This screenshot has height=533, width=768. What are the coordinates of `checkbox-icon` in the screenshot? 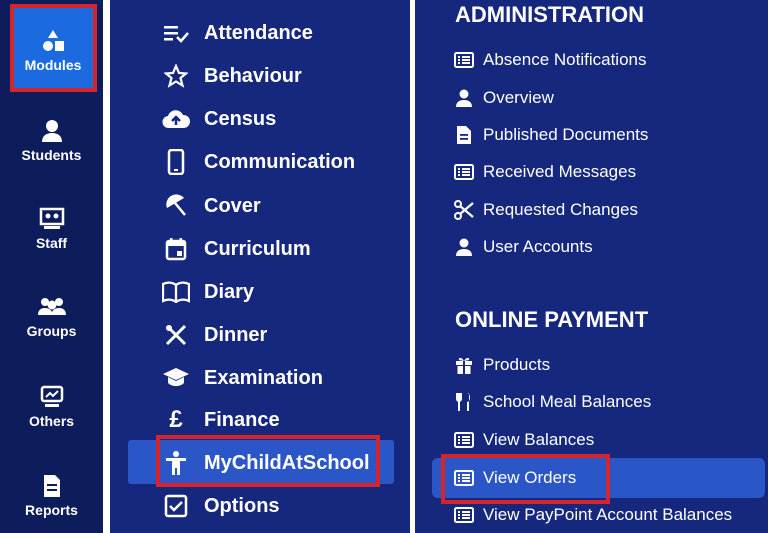 It's located at (176, 506).